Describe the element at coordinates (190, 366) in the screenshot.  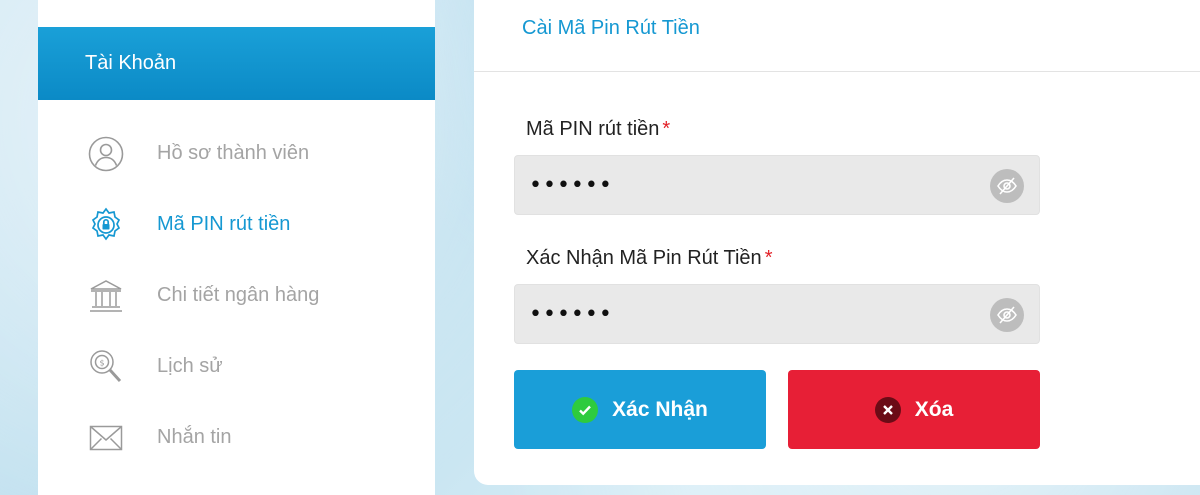
I see `sidebar-item-label: Lịch sử` at that location.